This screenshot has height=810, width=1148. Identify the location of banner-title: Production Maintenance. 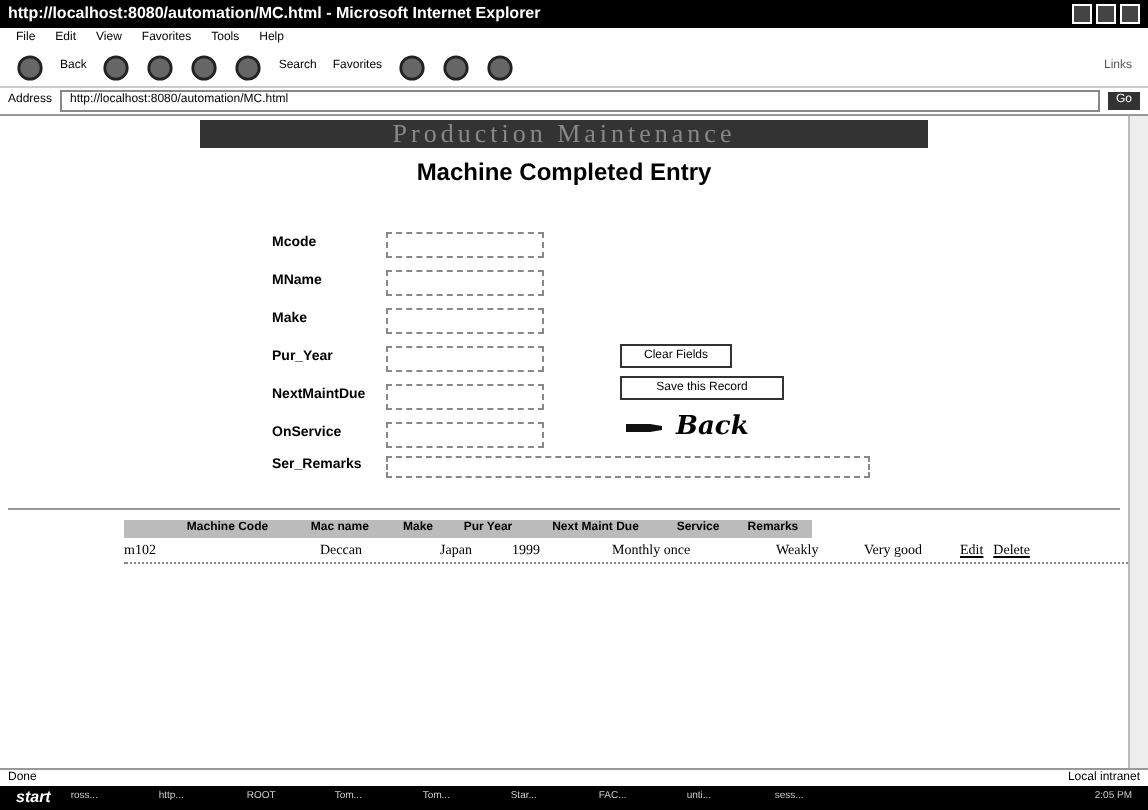
(564, 134).